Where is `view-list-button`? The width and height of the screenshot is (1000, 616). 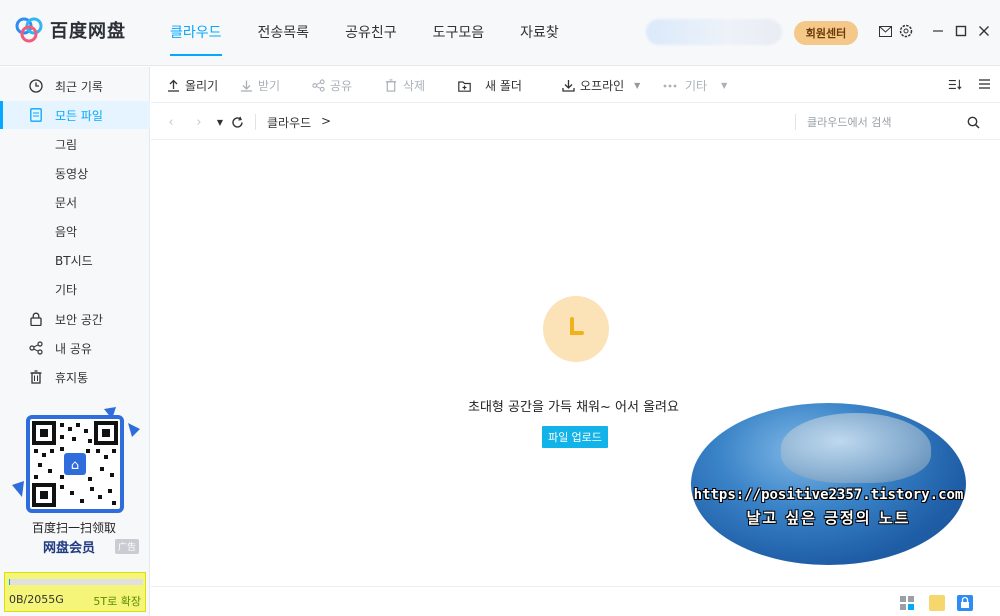
view-list-button is located at coordinates (986, 84).